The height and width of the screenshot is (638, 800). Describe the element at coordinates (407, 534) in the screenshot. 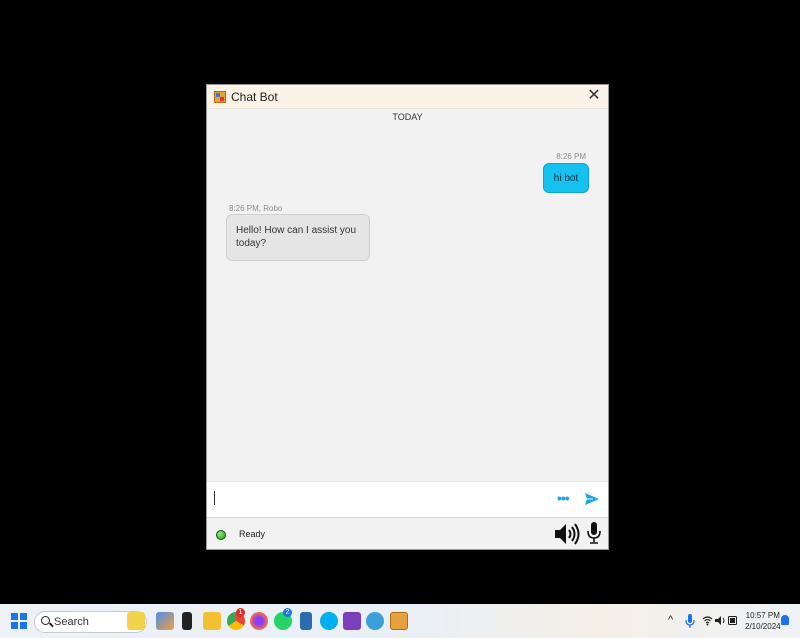

I see `status-bar: Ready` at that location.